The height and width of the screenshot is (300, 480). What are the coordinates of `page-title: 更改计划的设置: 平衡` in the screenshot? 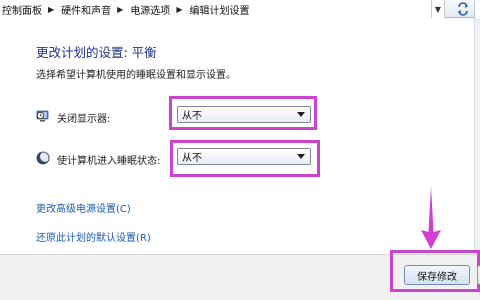 It's located at (96, 52).